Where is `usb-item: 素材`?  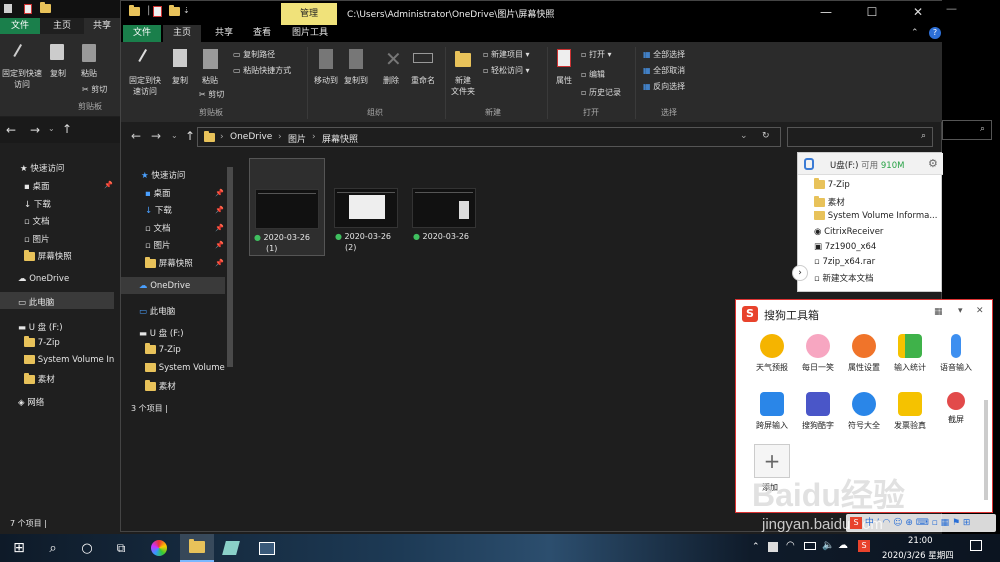 usb-item: 素材 is located at coordinates (829, 202).